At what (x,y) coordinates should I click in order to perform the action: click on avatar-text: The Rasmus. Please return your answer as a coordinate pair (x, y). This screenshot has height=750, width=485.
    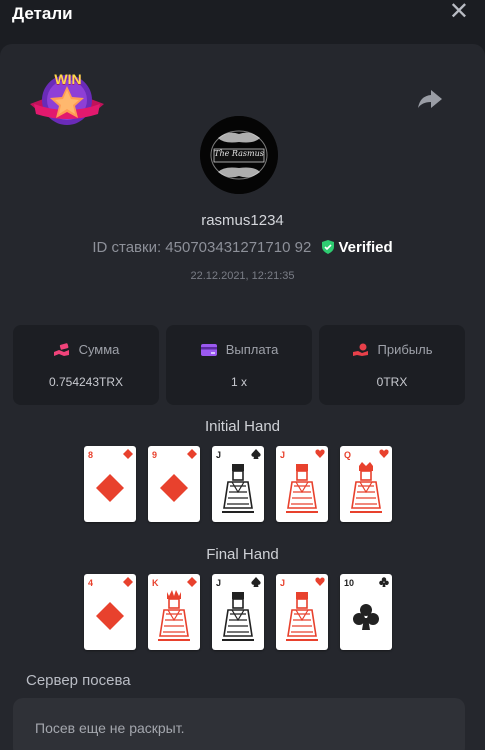
    Looking at the image, I should click on (239, 153).